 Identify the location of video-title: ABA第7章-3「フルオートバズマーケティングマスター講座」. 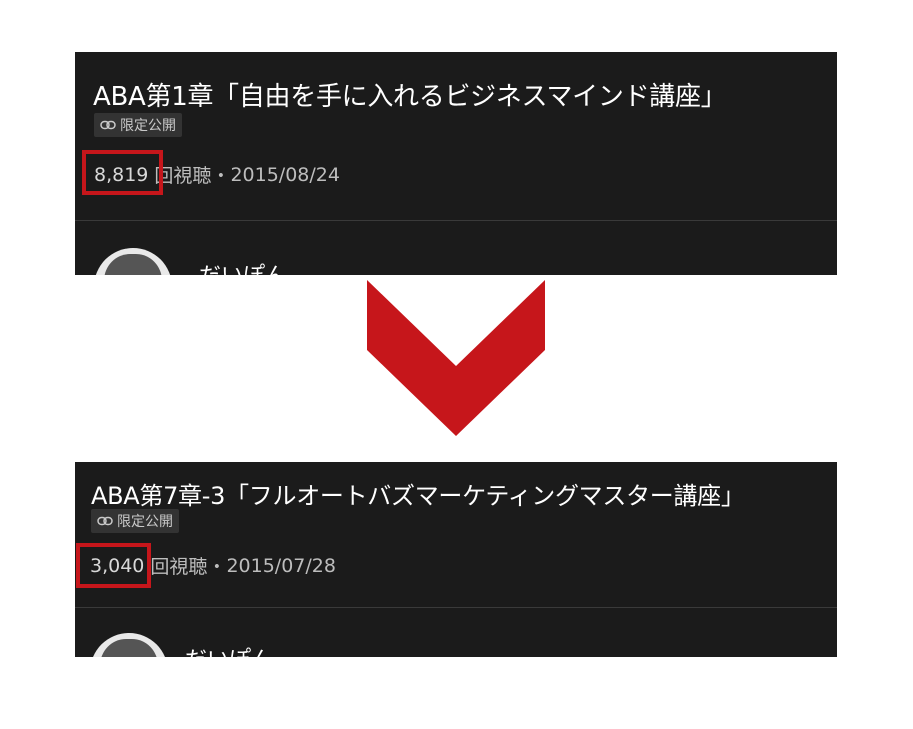
(418, 493).